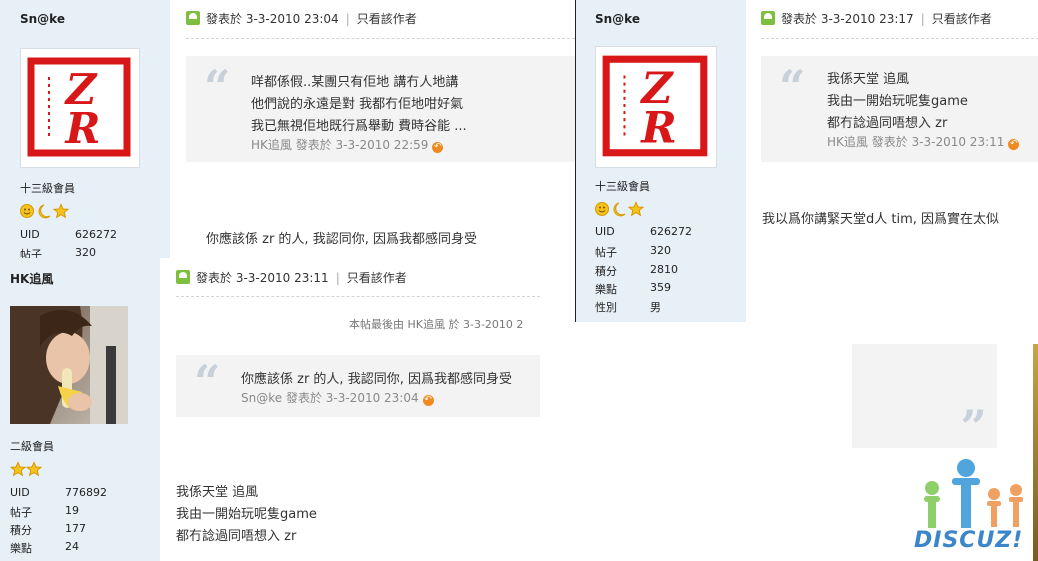 The width and height of the screenshot is (1038, 561). I want to click on quote-close-icon: ”, so click(973, 427).